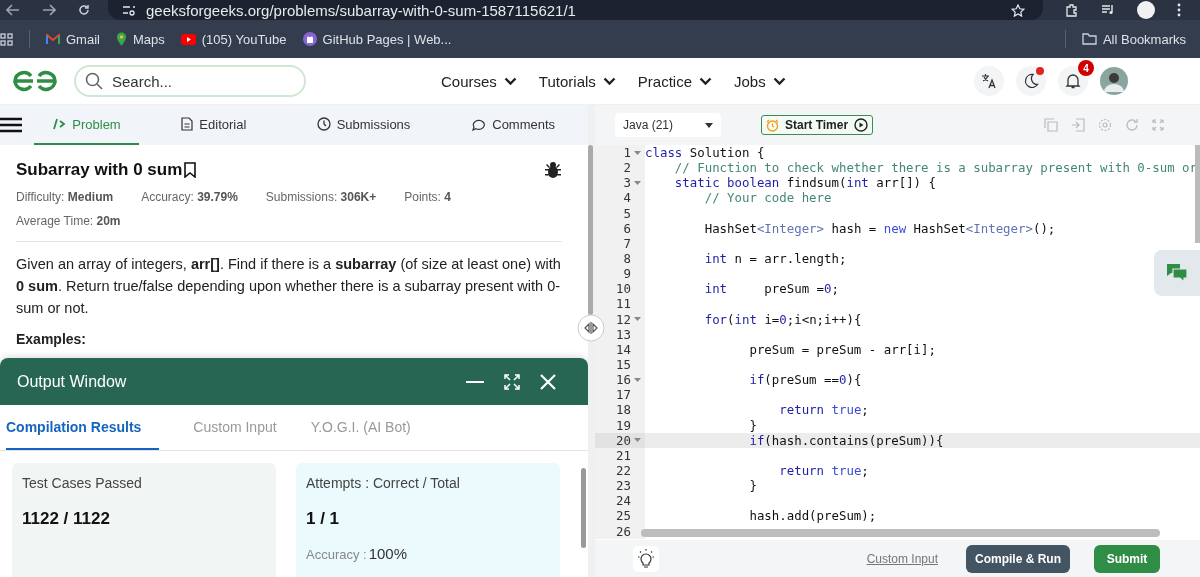 The width and height of the screenshot is (1200, 577). What do you see at coordinates (1018, 10) in the screenshot?
I see `bookmark-star-icon` at bounding box center [1018, 10].